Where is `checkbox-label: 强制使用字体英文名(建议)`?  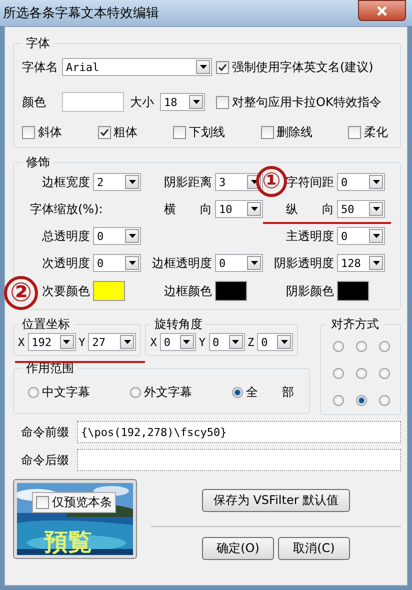
checkbox-label: 强制使用字体英文名(建议) is located at coordinates (303, 67).